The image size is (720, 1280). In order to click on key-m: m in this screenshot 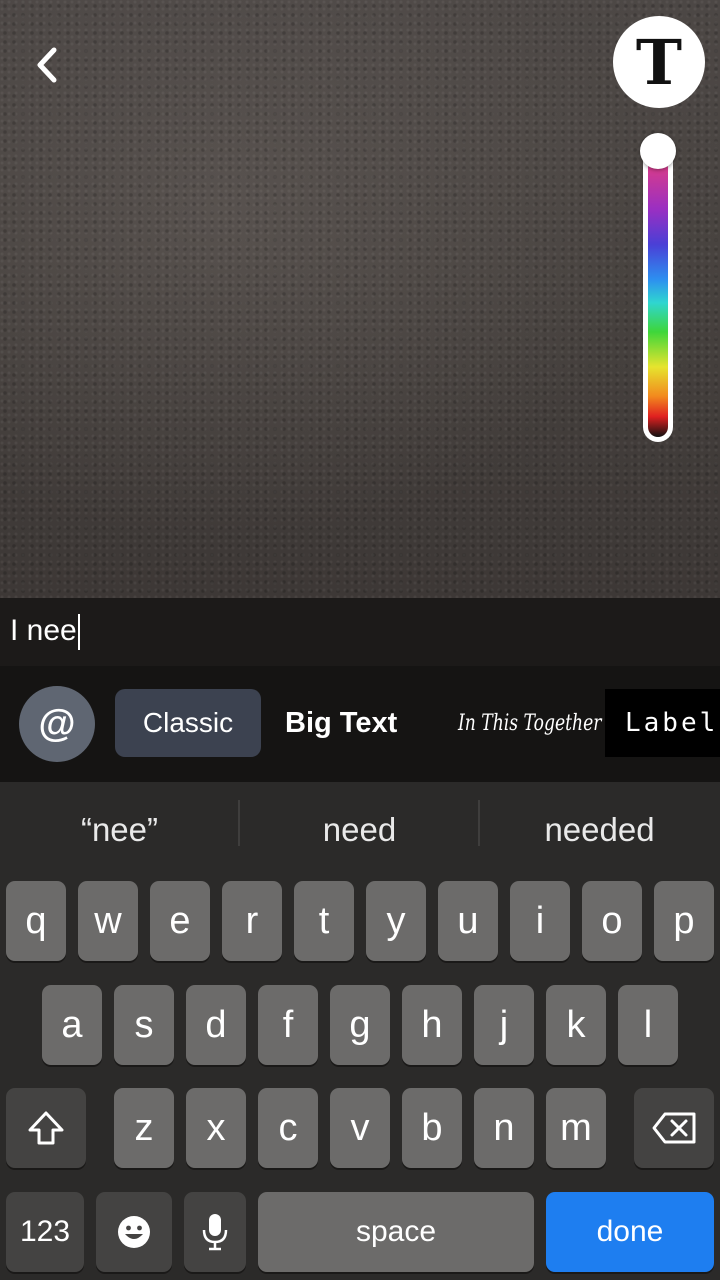, I will do `click(576, 1128)`.